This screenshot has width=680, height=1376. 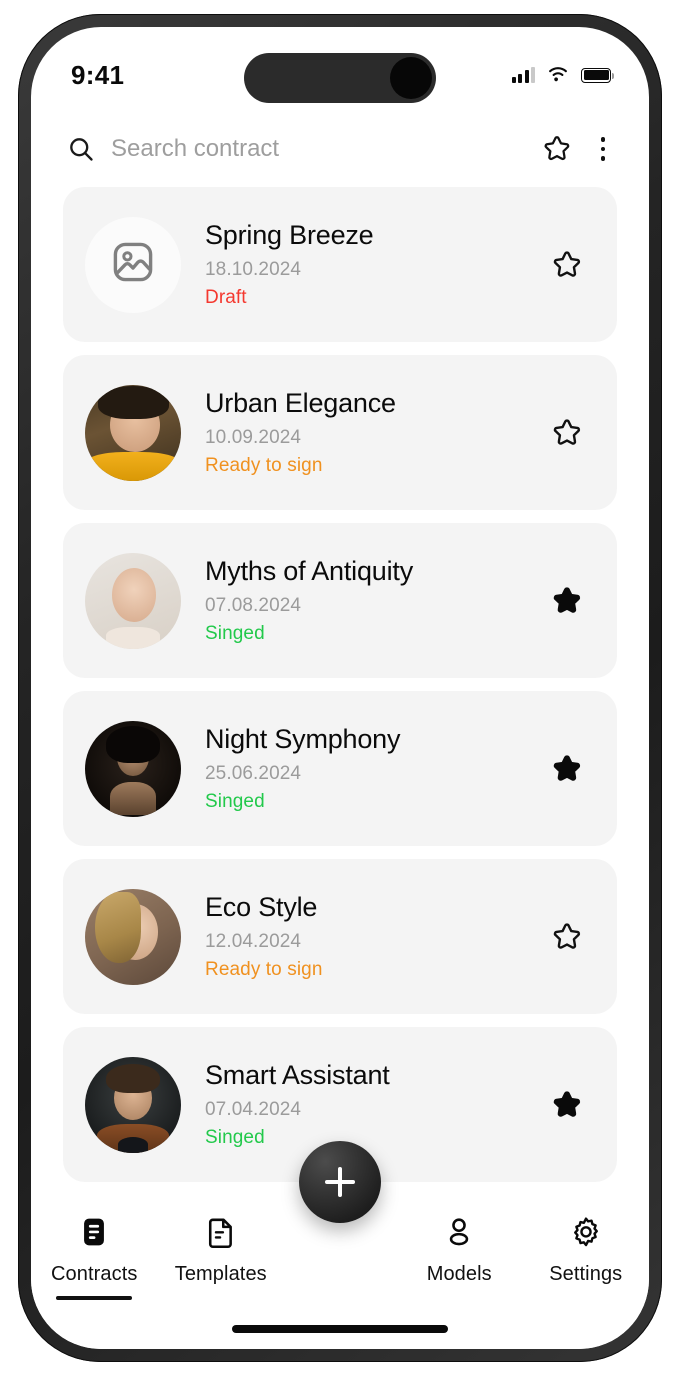 I want to click on contract-status: Draft, so click(x=226, y=298).